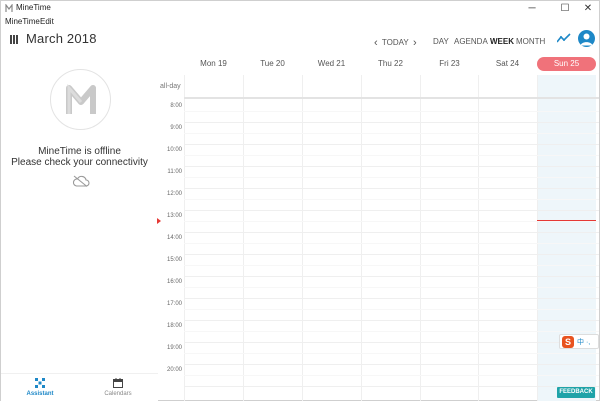 The height and width of the screenshot is (402, 600). Describe the element at coordinates (9, 8) in the screenshot. I see `app-logo-icon` at that location.